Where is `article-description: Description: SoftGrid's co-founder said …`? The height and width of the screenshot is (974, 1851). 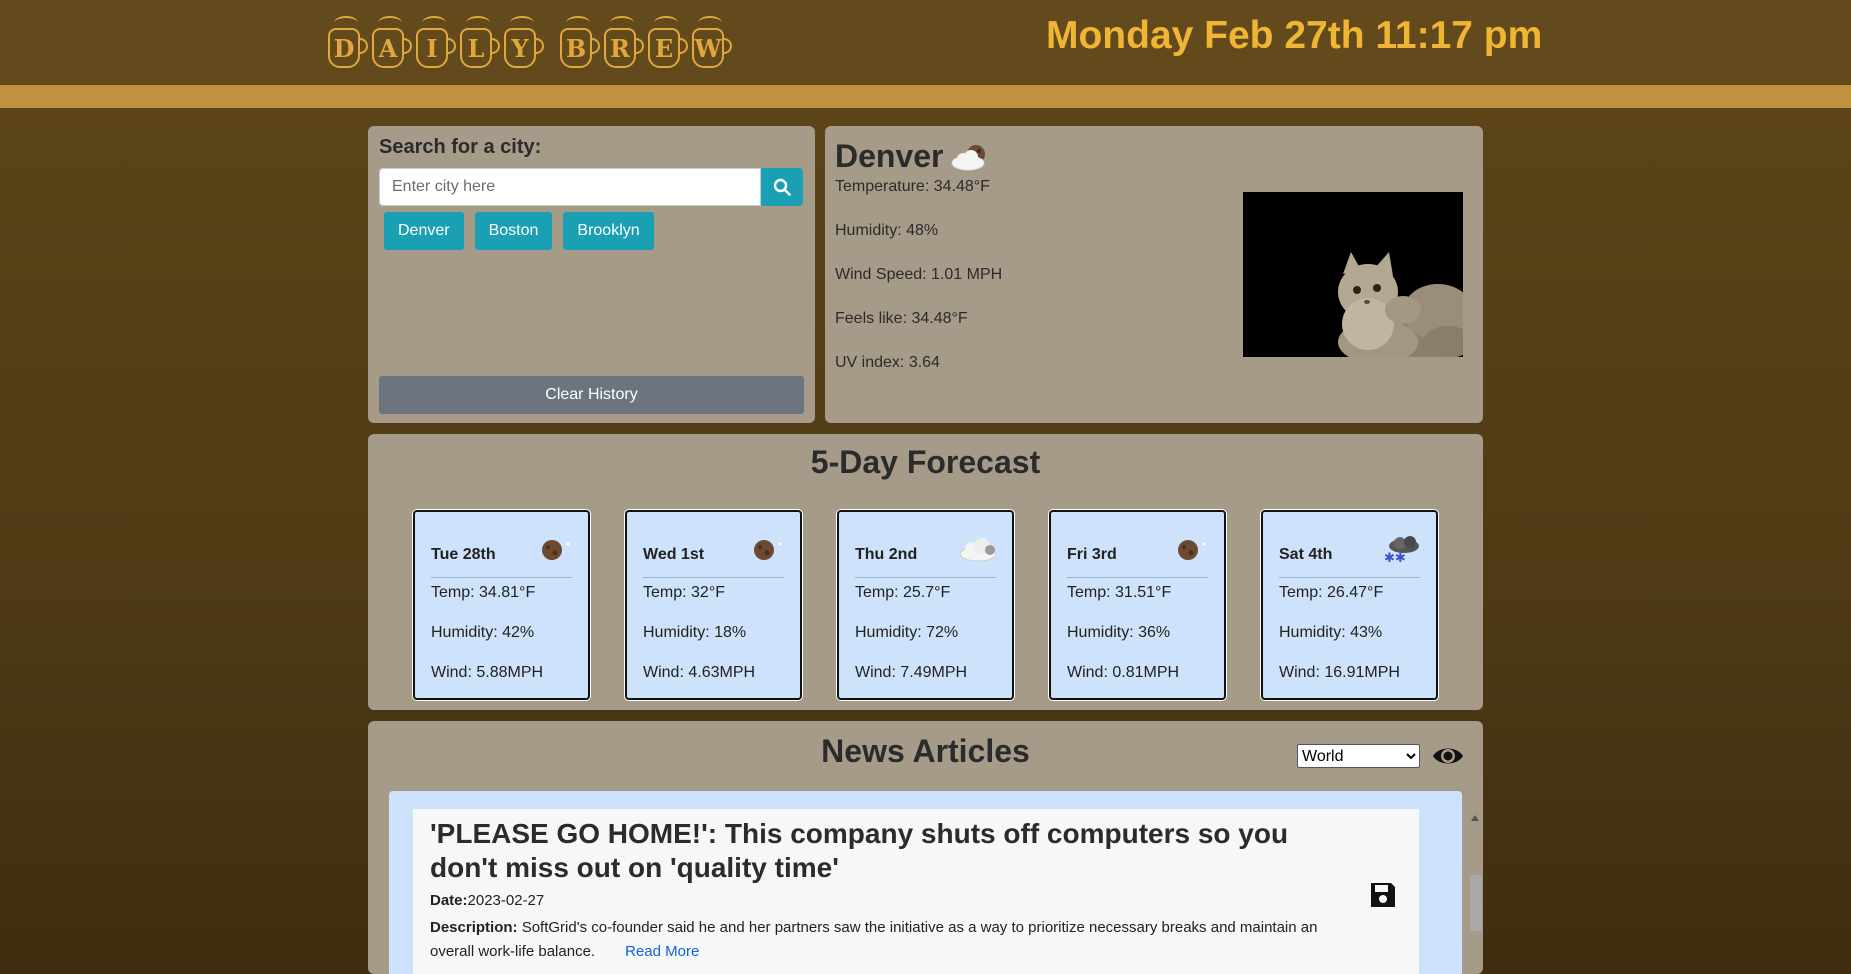 article-description: Description: SoftGrid's co-founder said … is located at coordinates (895, 940).